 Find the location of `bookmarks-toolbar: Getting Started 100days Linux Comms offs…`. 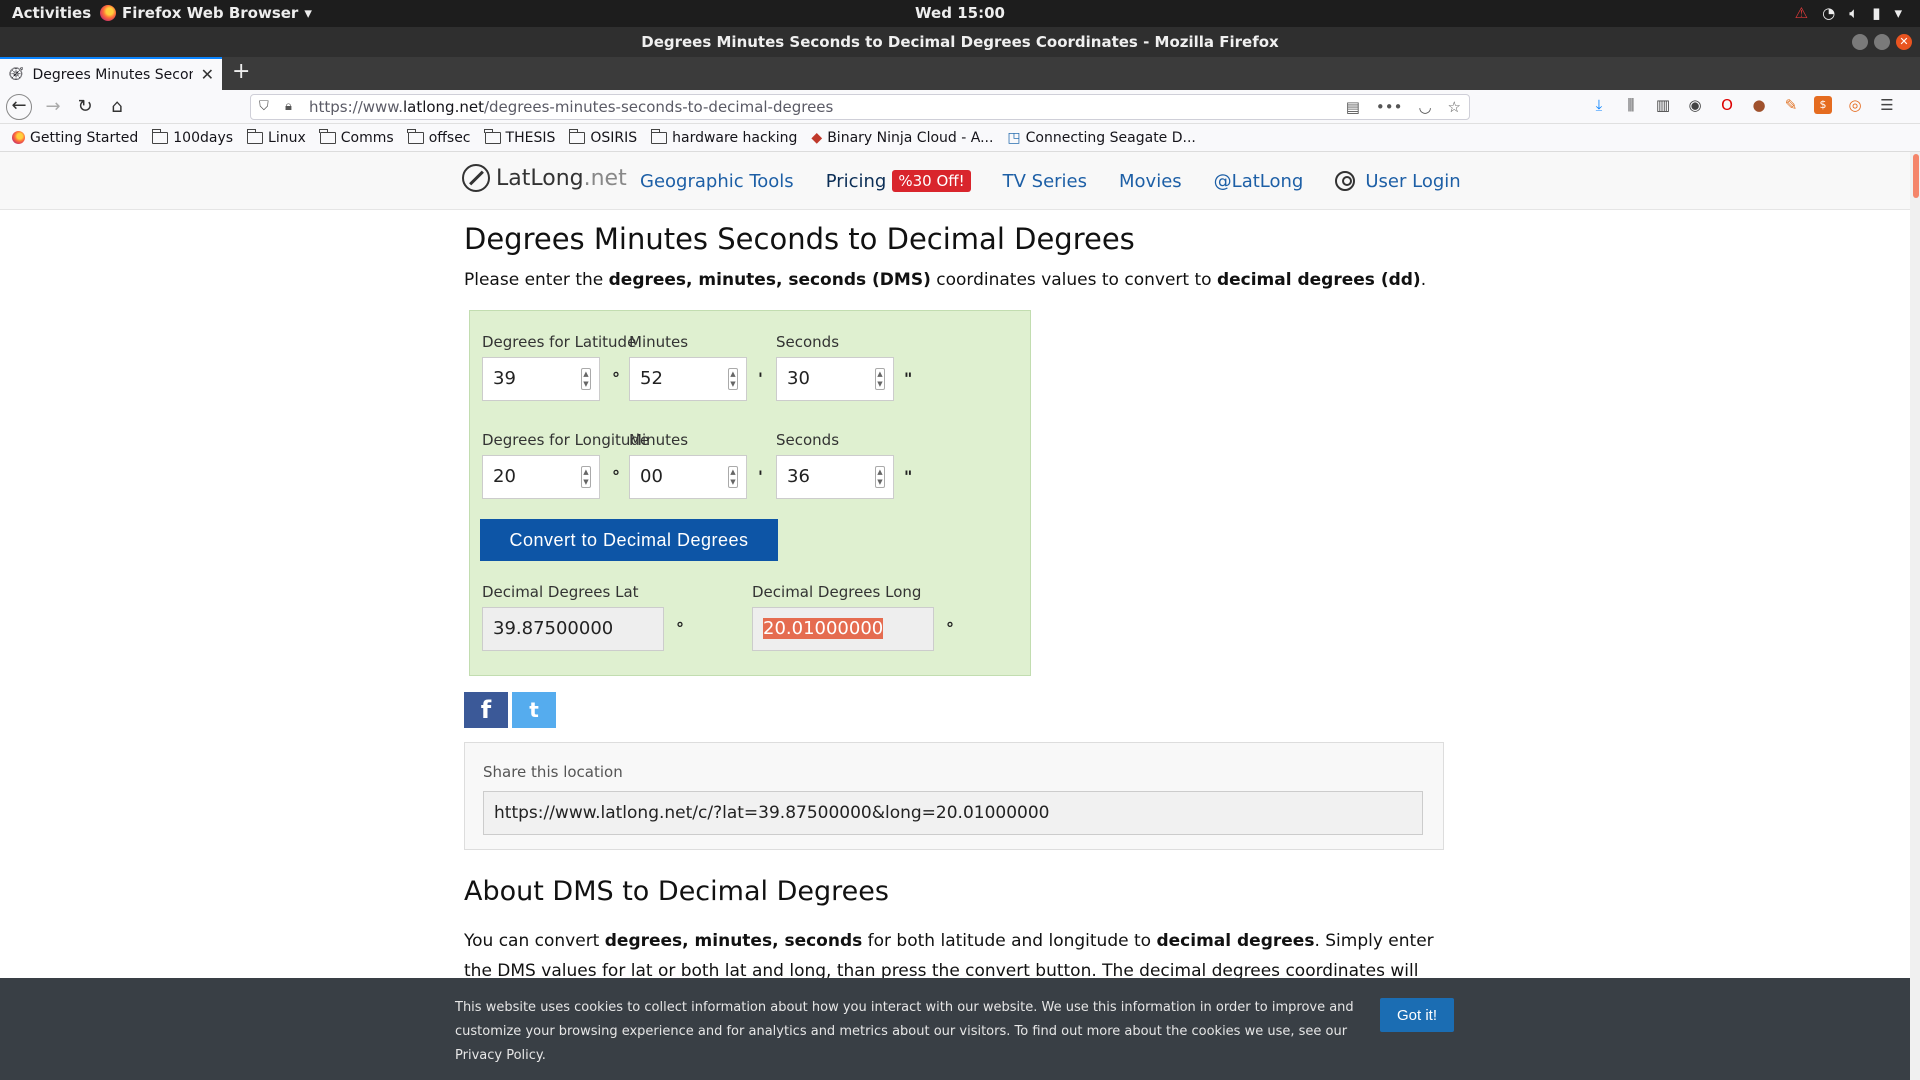

bookmarks-toolbar: Getting Started 100days Linux Comms offs… is located at coordinates (960, 138).